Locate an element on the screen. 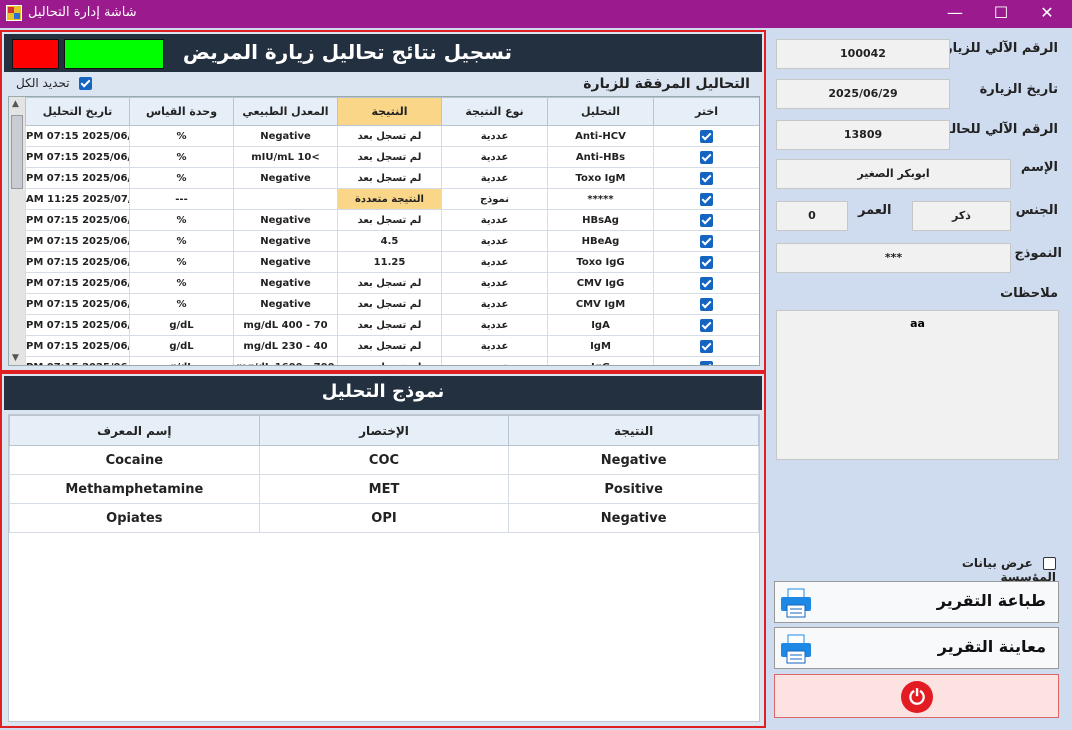 This screenshot has height=730, width=1072. age-field: 0 is located at coordinates (812, 216).